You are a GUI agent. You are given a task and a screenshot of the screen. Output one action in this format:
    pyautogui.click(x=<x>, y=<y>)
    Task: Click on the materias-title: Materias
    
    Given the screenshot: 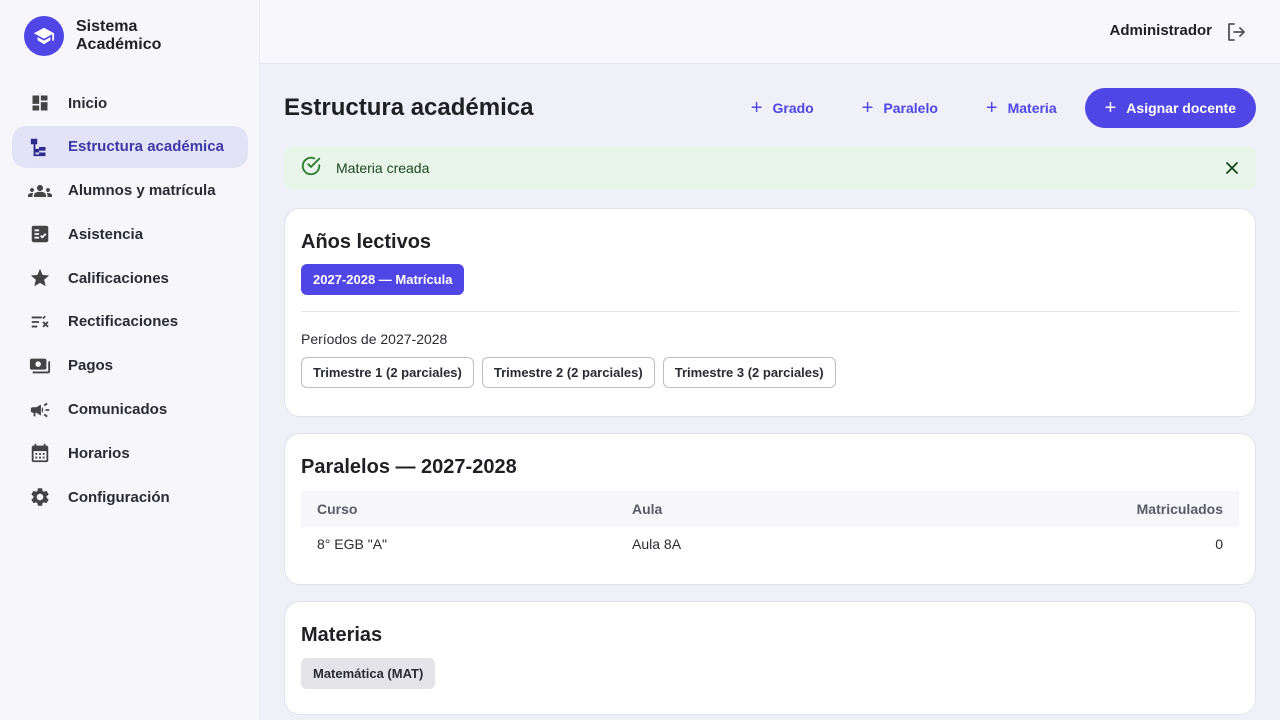 What is the action you would take?
    pyautogui.click(x=342, y=635)
    